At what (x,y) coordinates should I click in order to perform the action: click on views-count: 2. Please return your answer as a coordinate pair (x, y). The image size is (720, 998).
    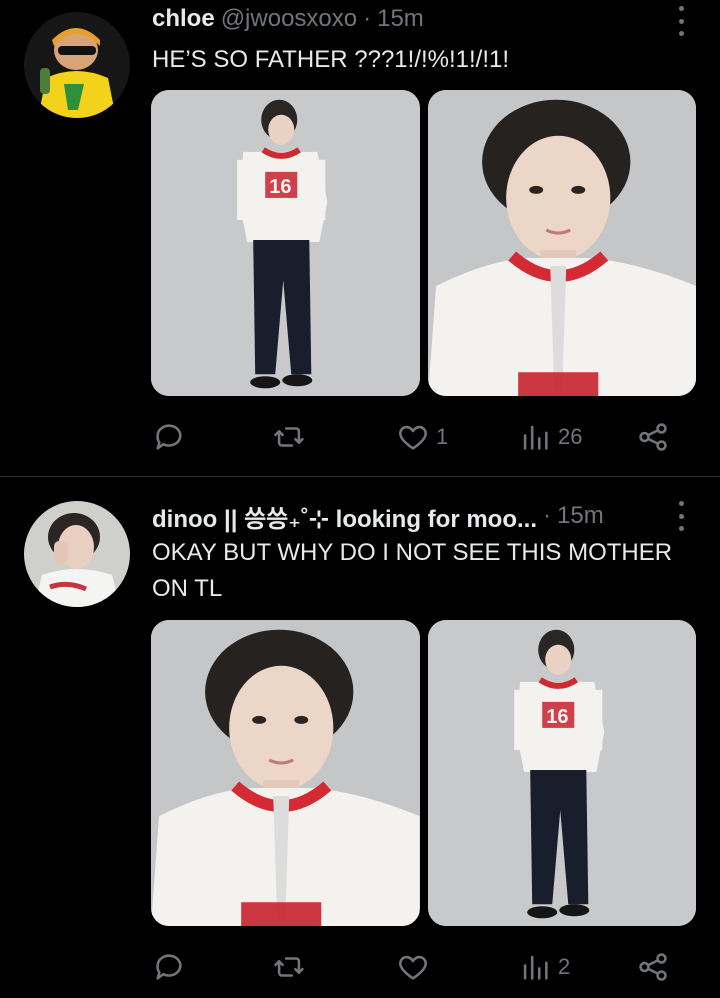
    Looking at the image, I should click on (564, 966).